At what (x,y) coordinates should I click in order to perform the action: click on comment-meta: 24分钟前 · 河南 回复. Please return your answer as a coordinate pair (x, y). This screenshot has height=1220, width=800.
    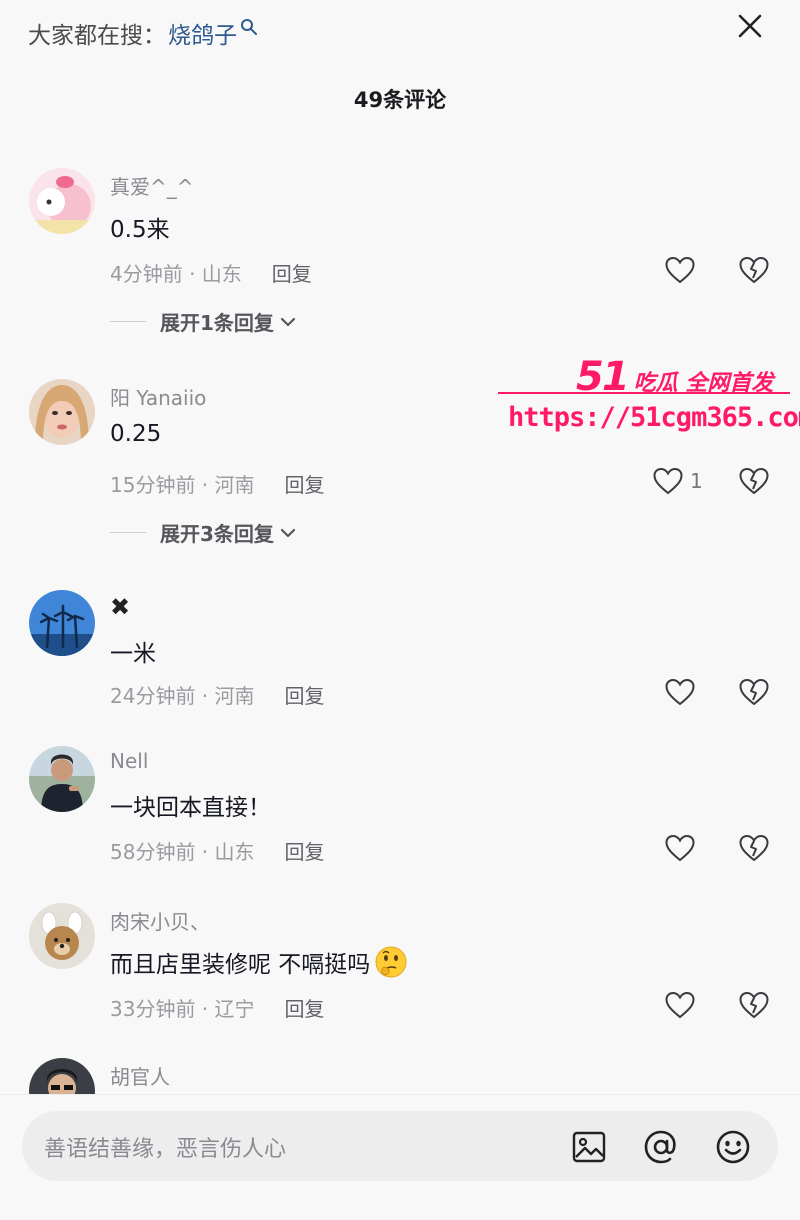
    Looking at the image, I should click on (217, 694).